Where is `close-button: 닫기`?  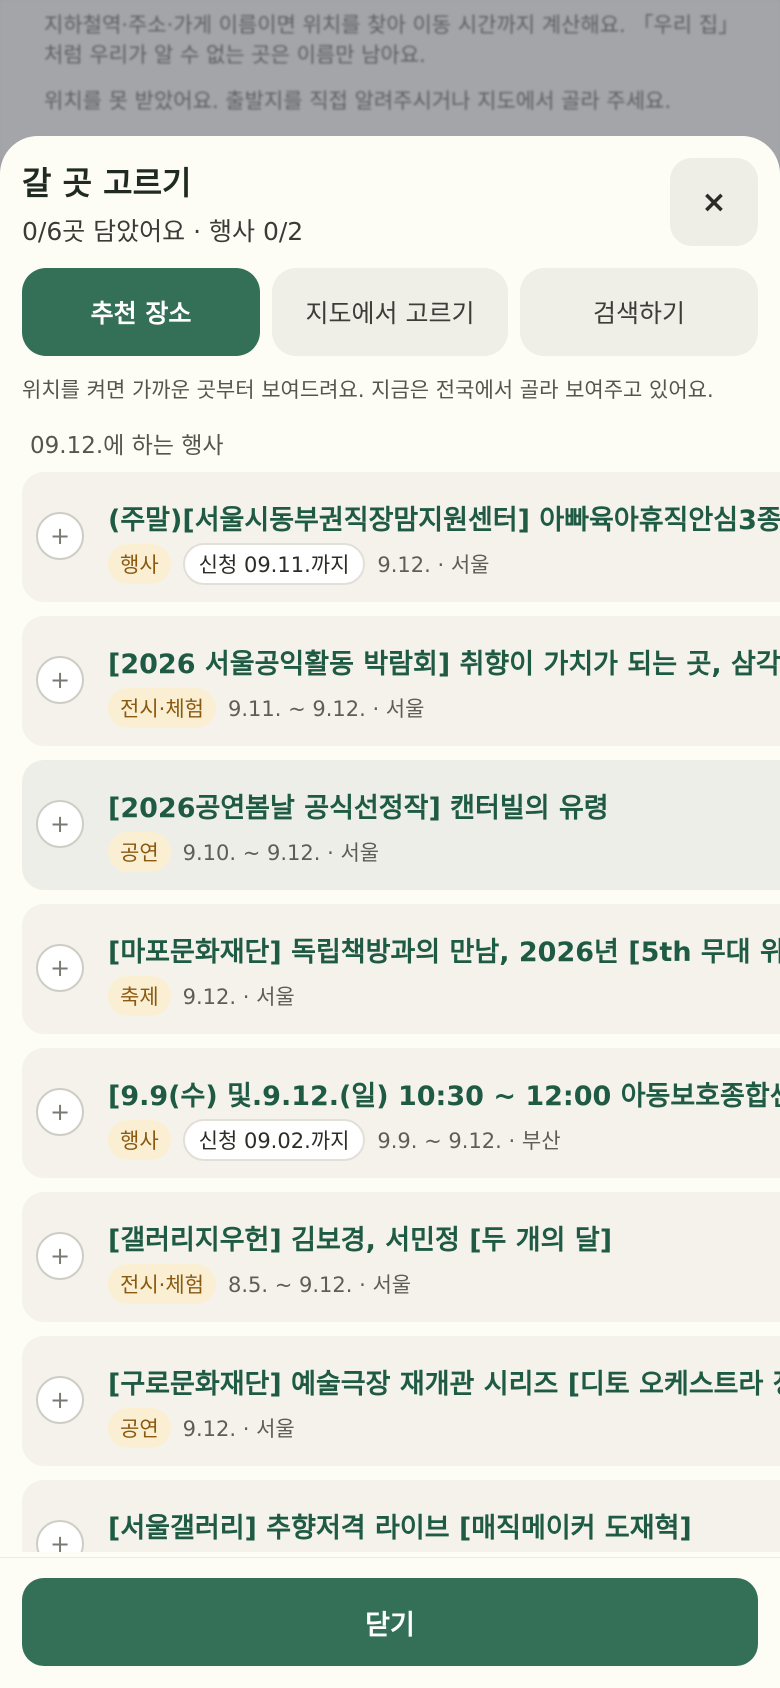
close-button: 닫기 is located at coordinates (390, 1622).